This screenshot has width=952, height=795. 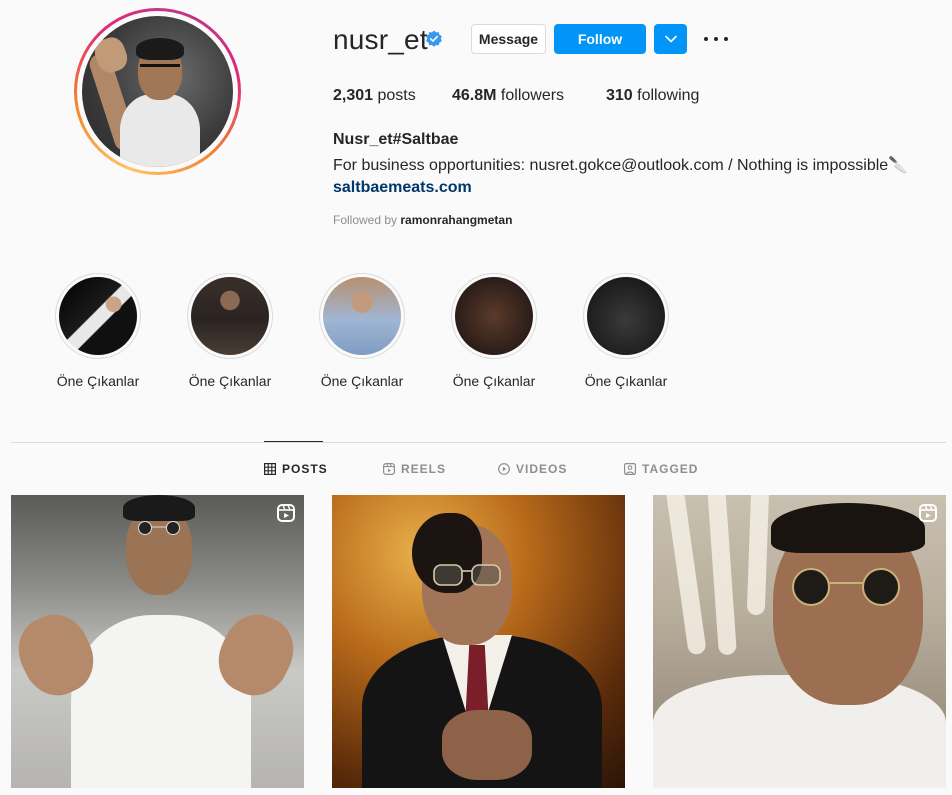 What do you see at coordinates (716, 39) in the screenshot?
I see `more-options-icon` at bounding box center [716, 39].